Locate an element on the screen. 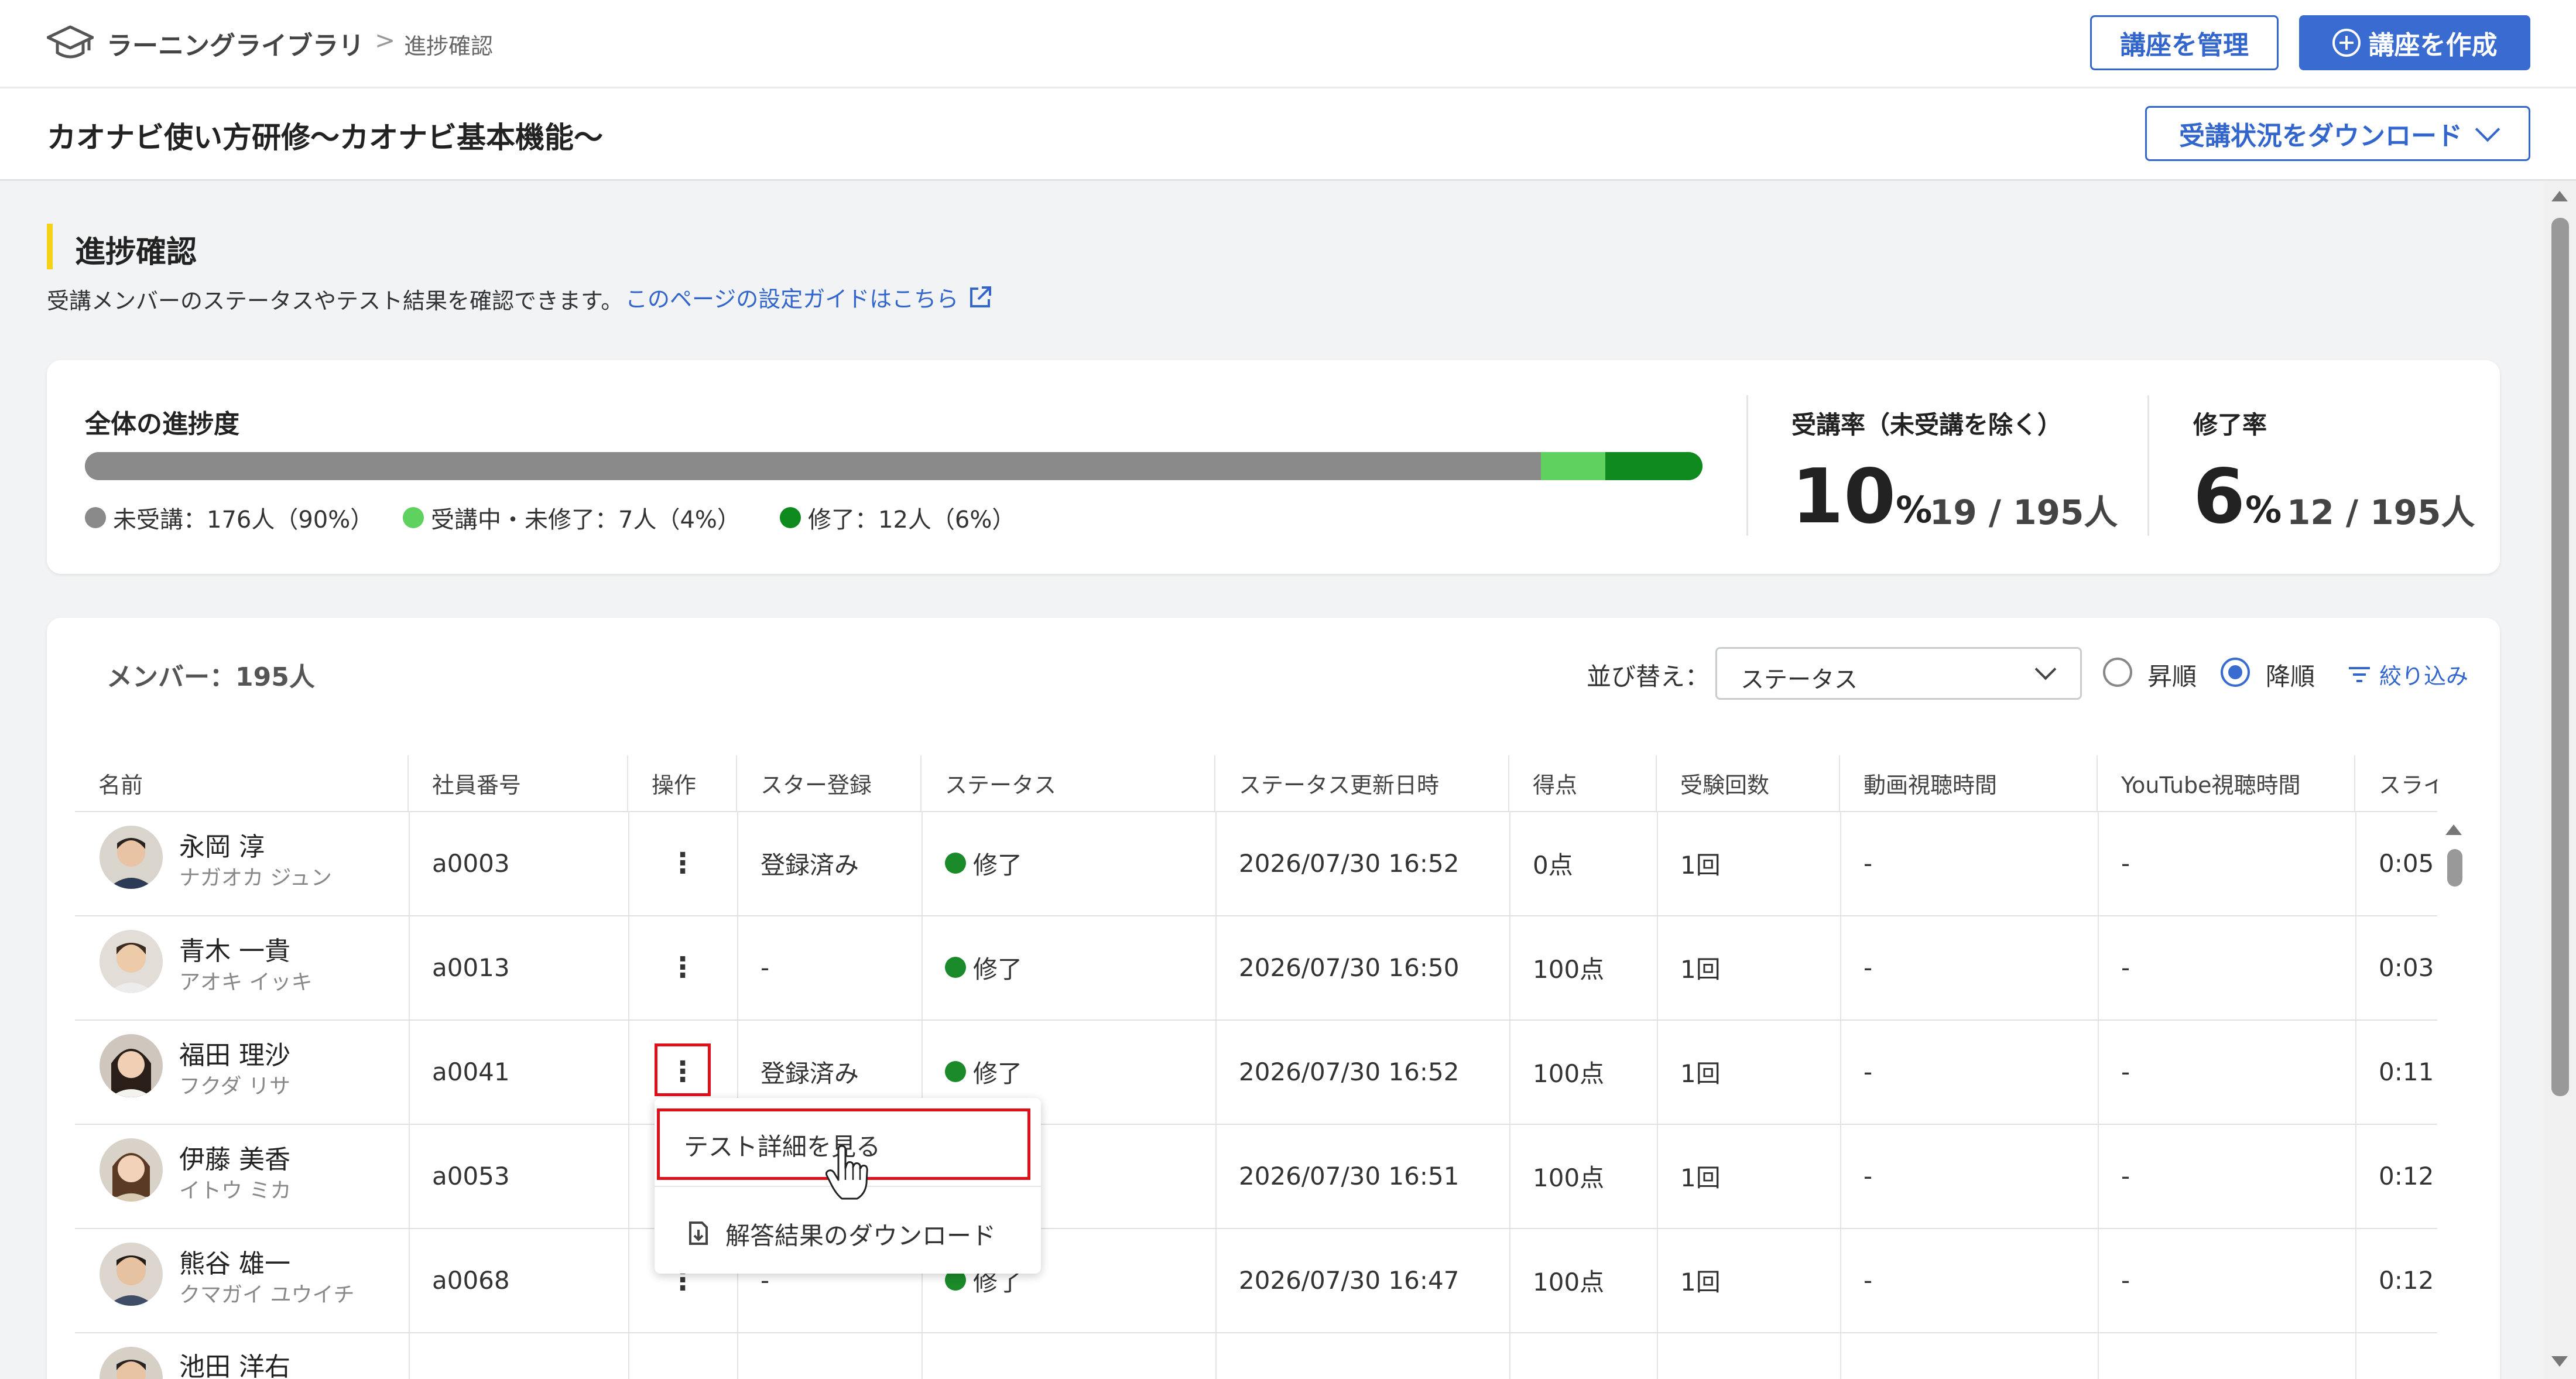 This screenshot has height=1379, width=2576. col-header-actions: 操作 is located at coordinates (682, 783).